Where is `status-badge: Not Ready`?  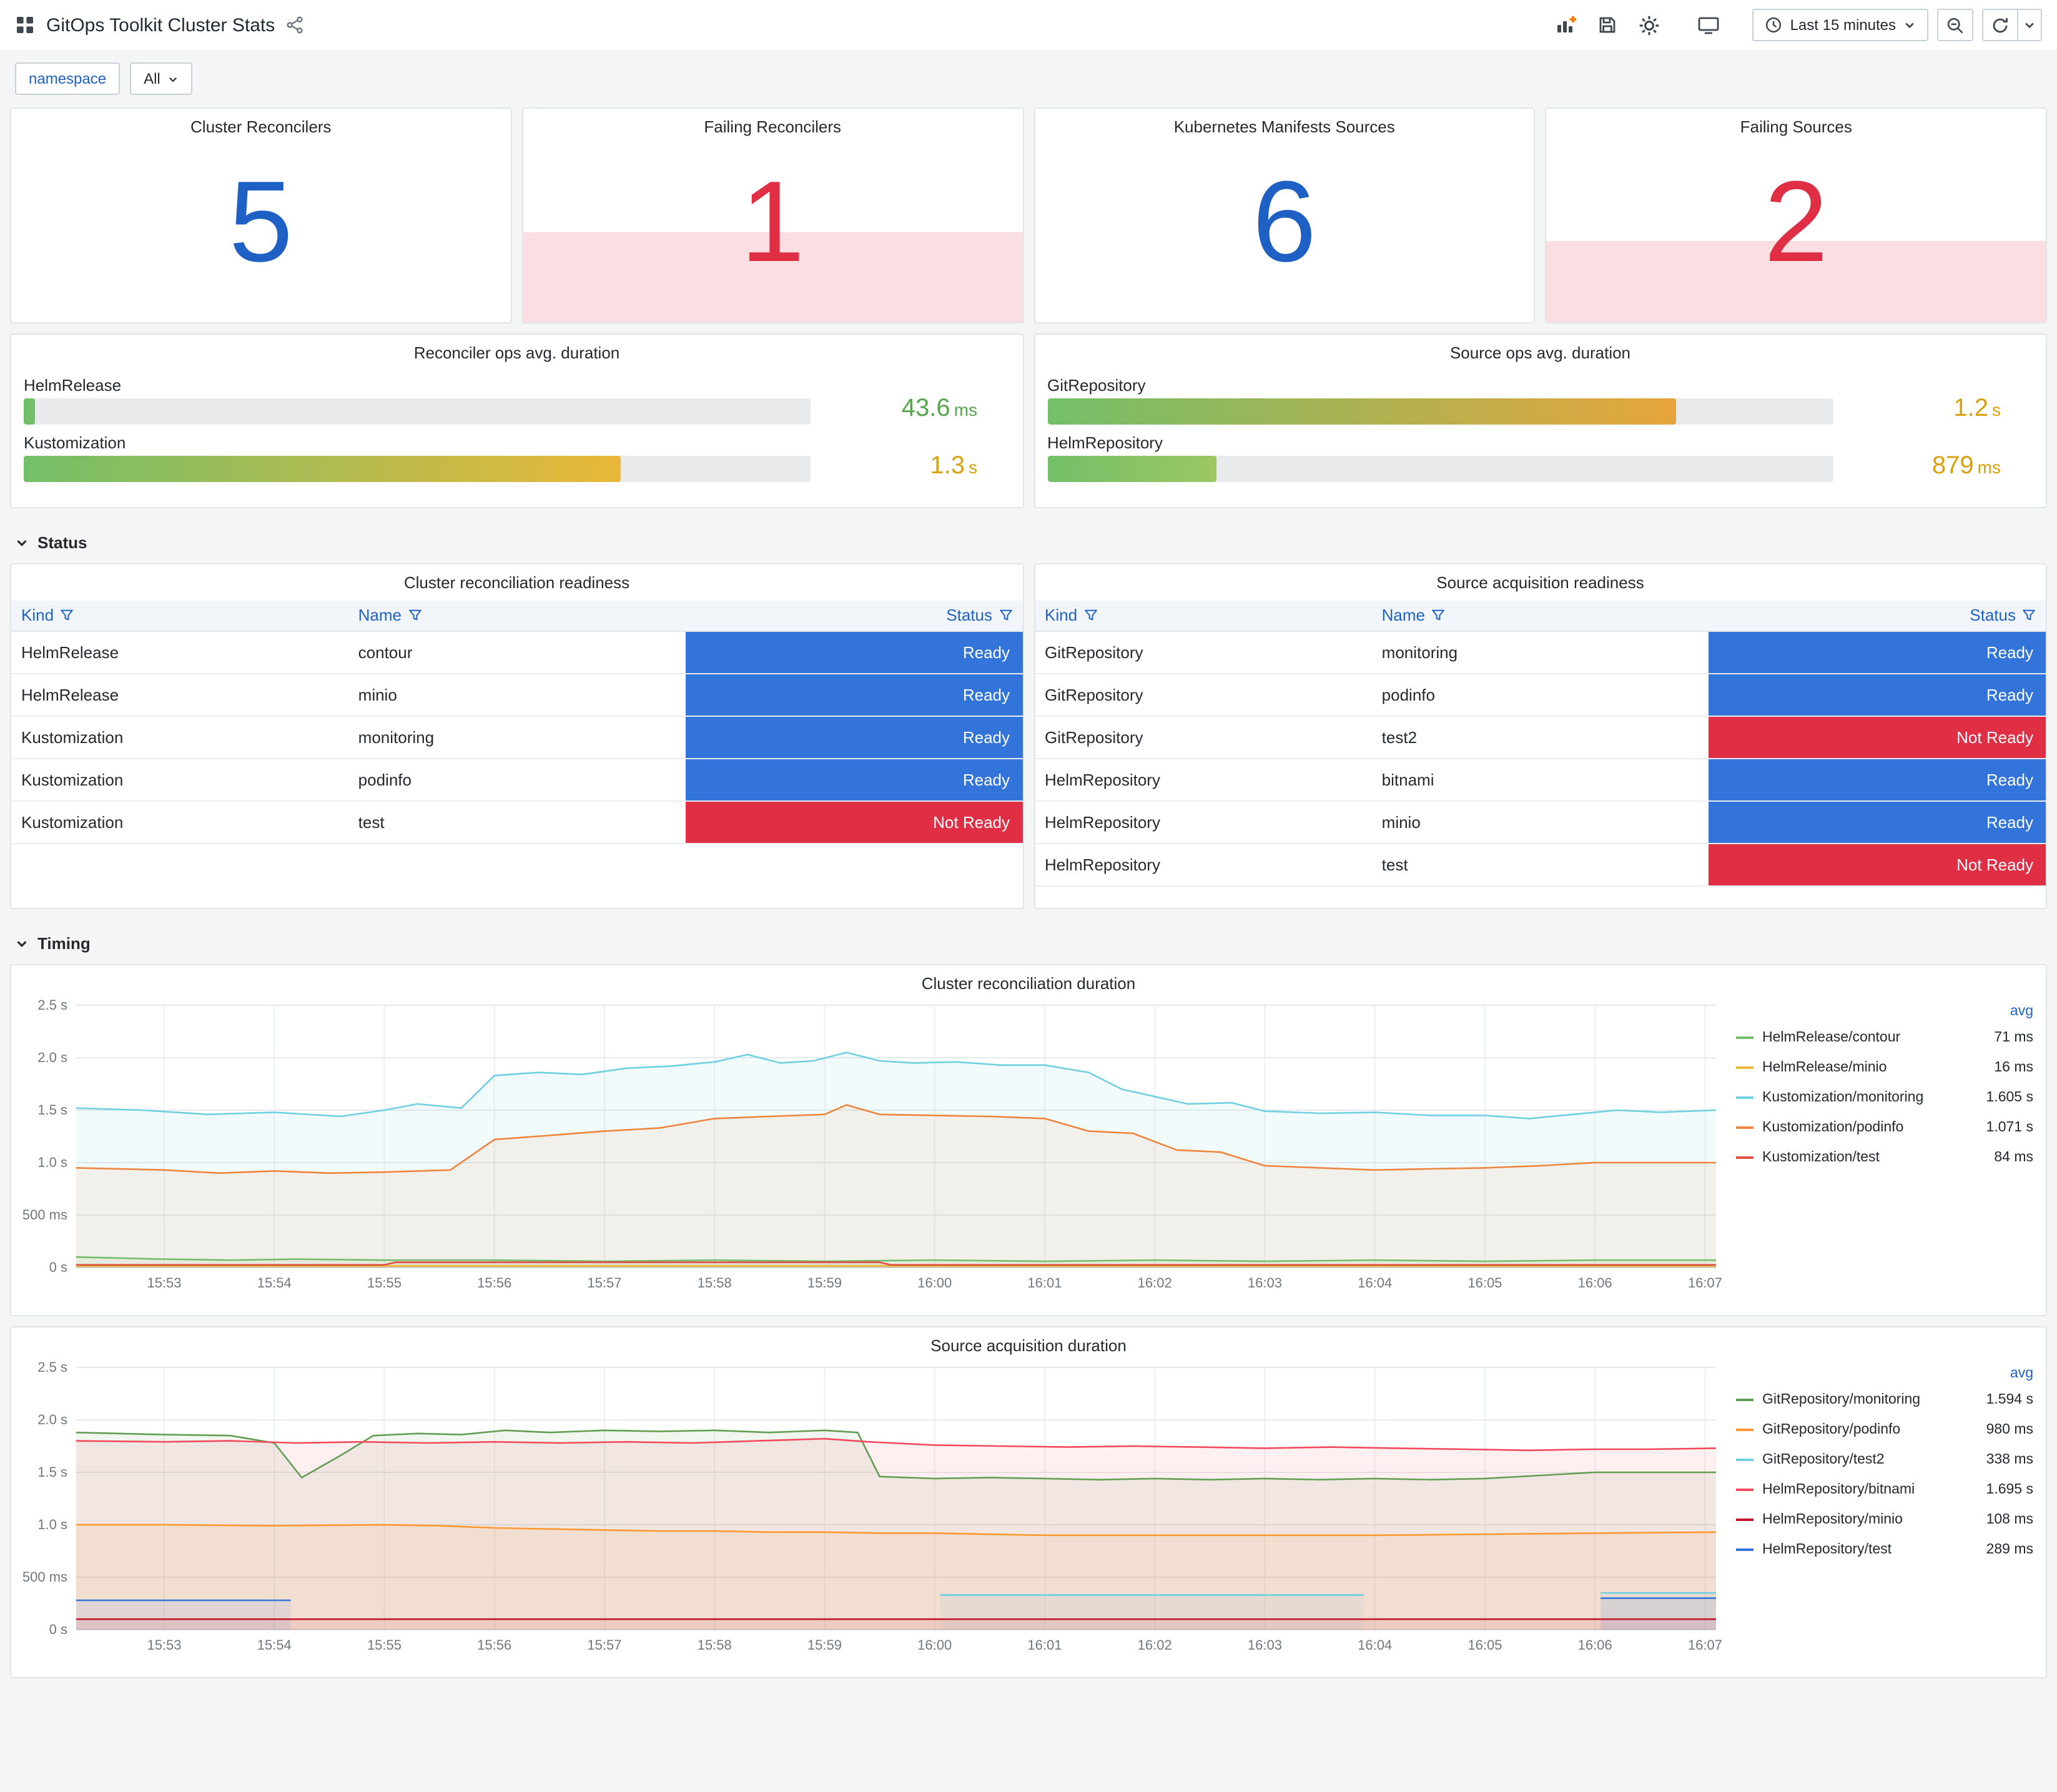 status-badge: Not Ready is located at coordinates (1878, 736).